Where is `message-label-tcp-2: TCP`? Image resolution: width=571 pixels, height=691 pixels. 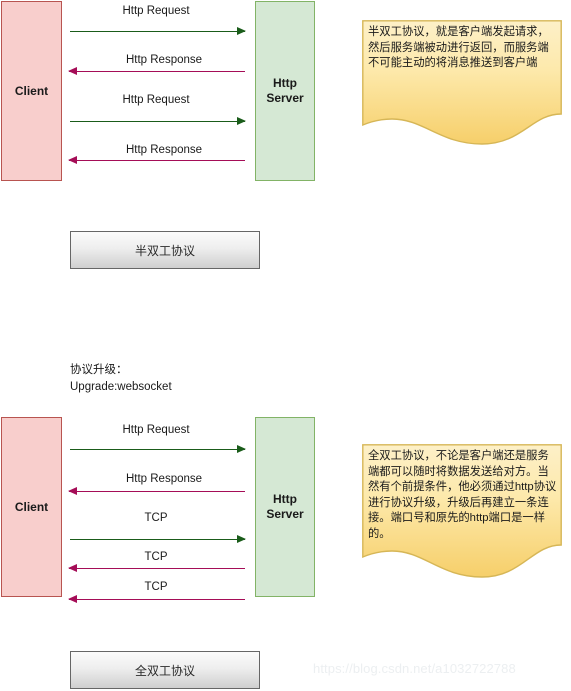
message-label-tcp-2: TCP is located at coordinates (156, 557).